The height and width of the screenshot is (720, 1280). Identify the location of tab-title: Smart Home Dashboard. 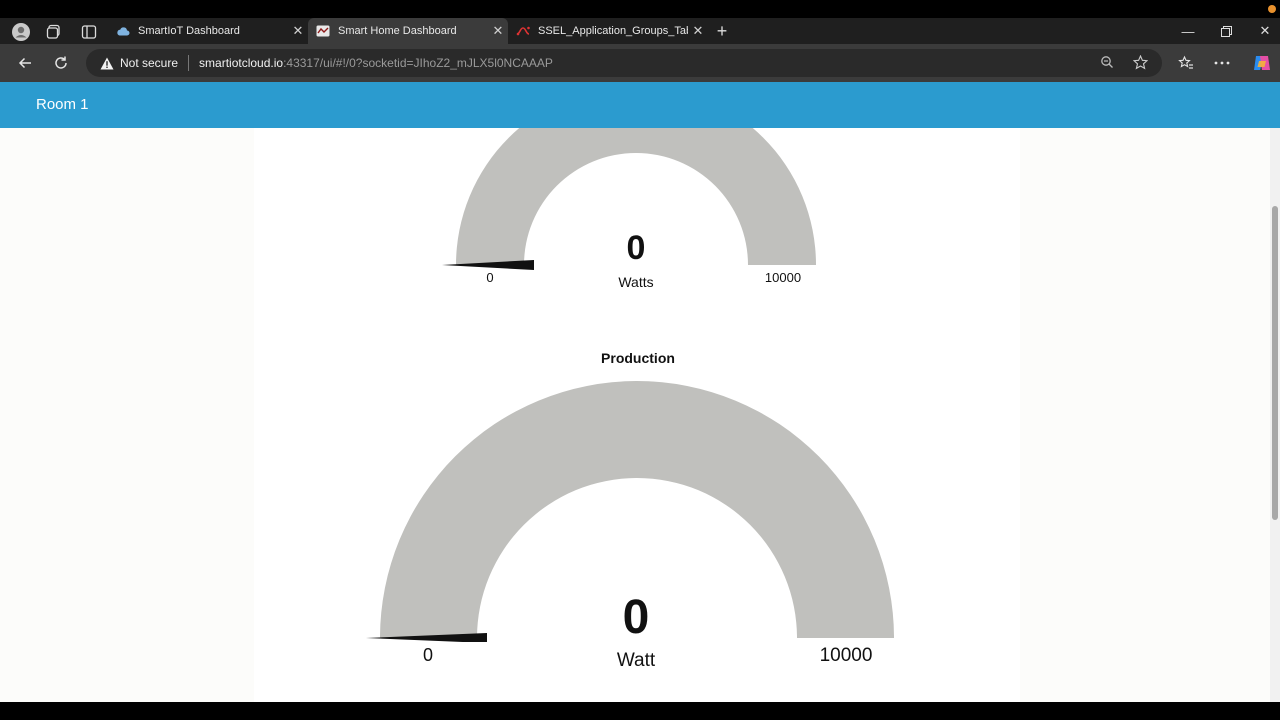
(397, 31).